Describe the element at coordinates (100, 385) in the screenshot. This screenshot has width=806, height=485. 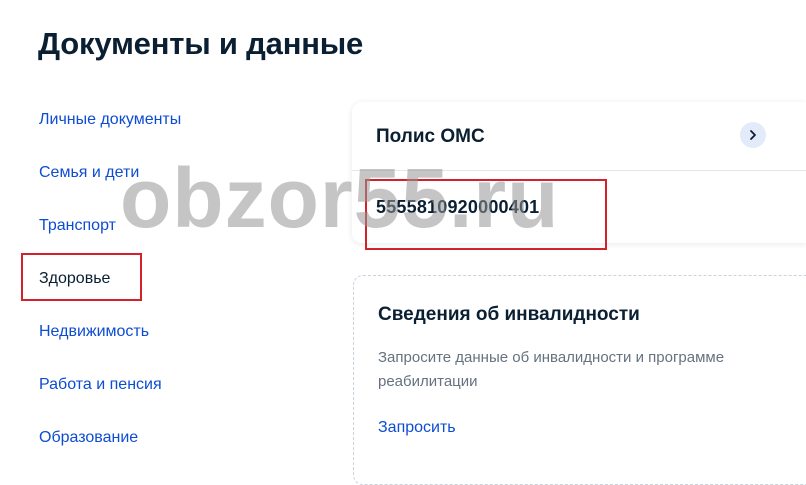
I see `sidebar-item-work-pension: Работа и пенсия` at that location.